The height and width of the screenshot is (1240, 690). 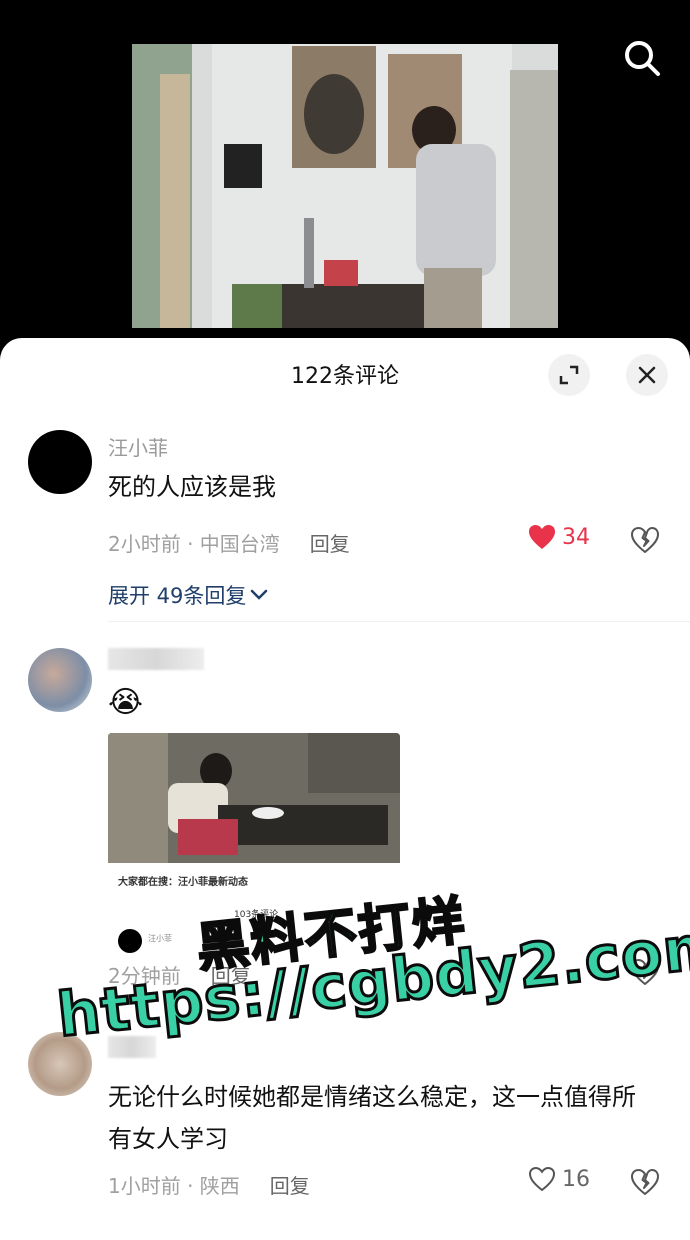 What do you see at coordinates (130, 941) in the screenshot?
I see `attachment-avatar` at bounding box center [130, 941].